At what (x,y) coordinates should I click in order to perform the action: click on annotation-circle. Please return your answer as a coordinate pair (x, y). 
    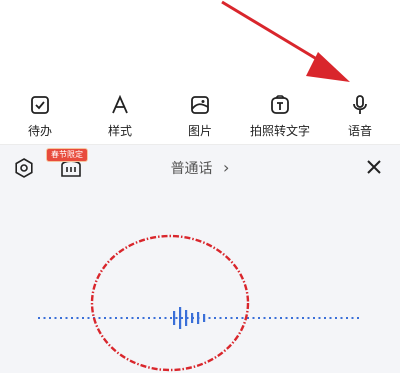
    Looking at the image, I should click on (170, 303).